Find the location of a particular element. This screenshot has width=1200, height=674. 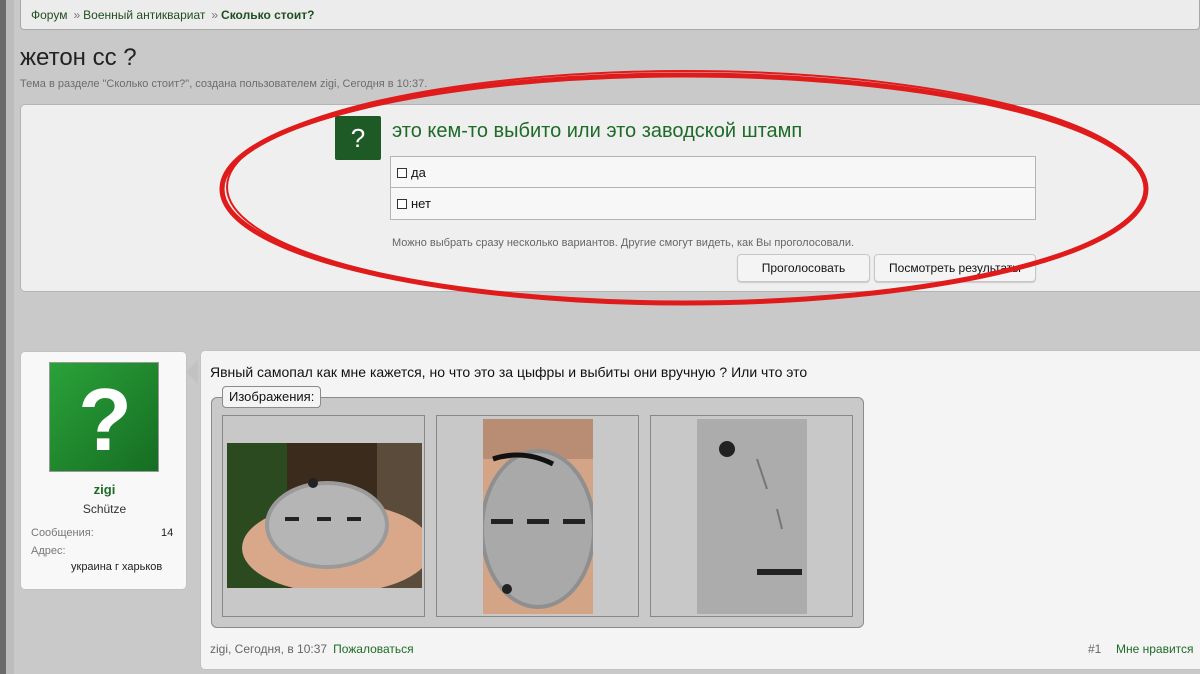

window-edge-inner is located at coordinates (10, 337).